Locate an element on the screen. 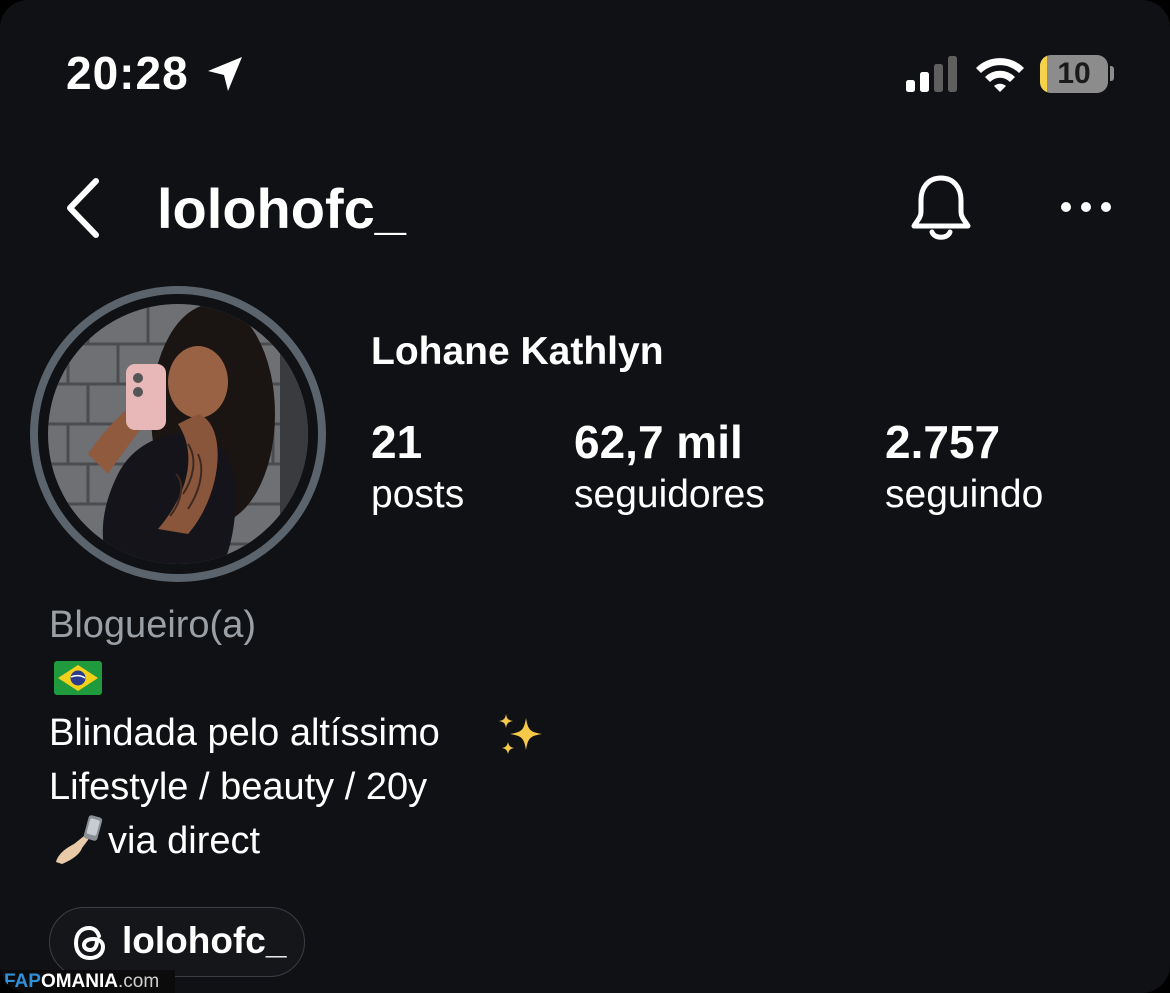  stat-posts: 21 posts is located at coordinates (417, 469).